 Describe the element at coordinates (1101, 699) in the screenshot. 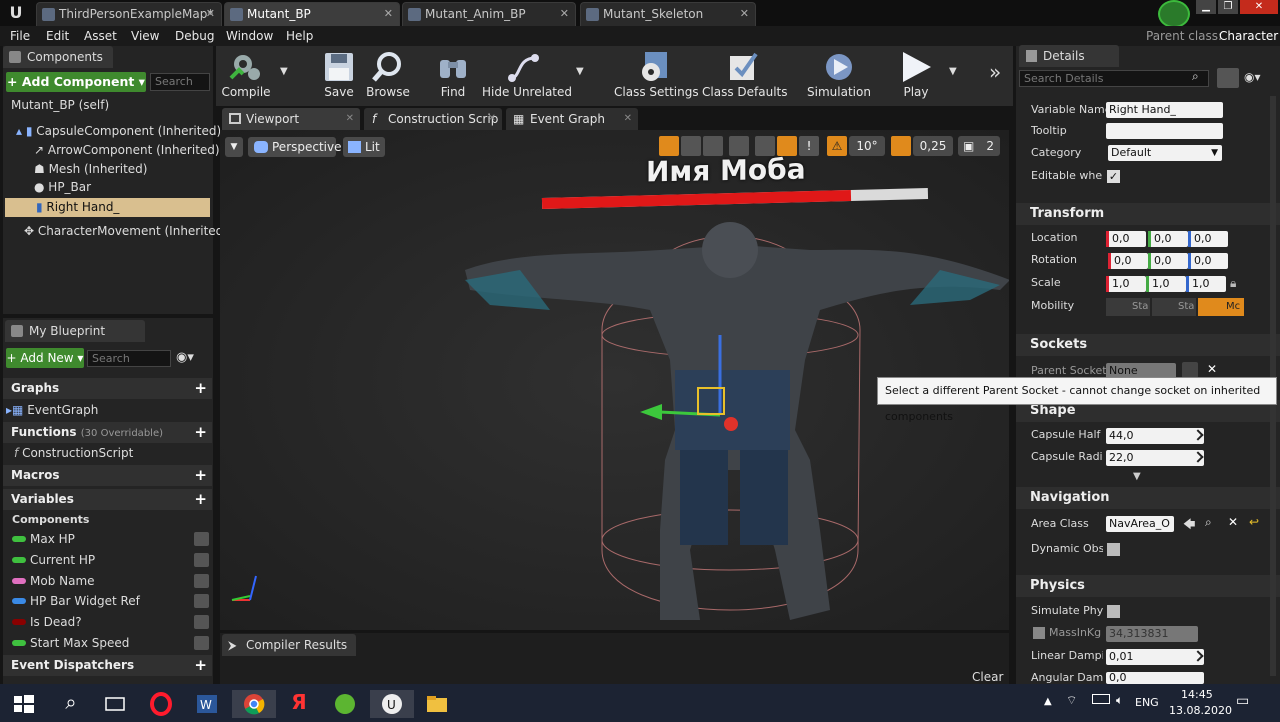

I see `battery-icon` at that location.